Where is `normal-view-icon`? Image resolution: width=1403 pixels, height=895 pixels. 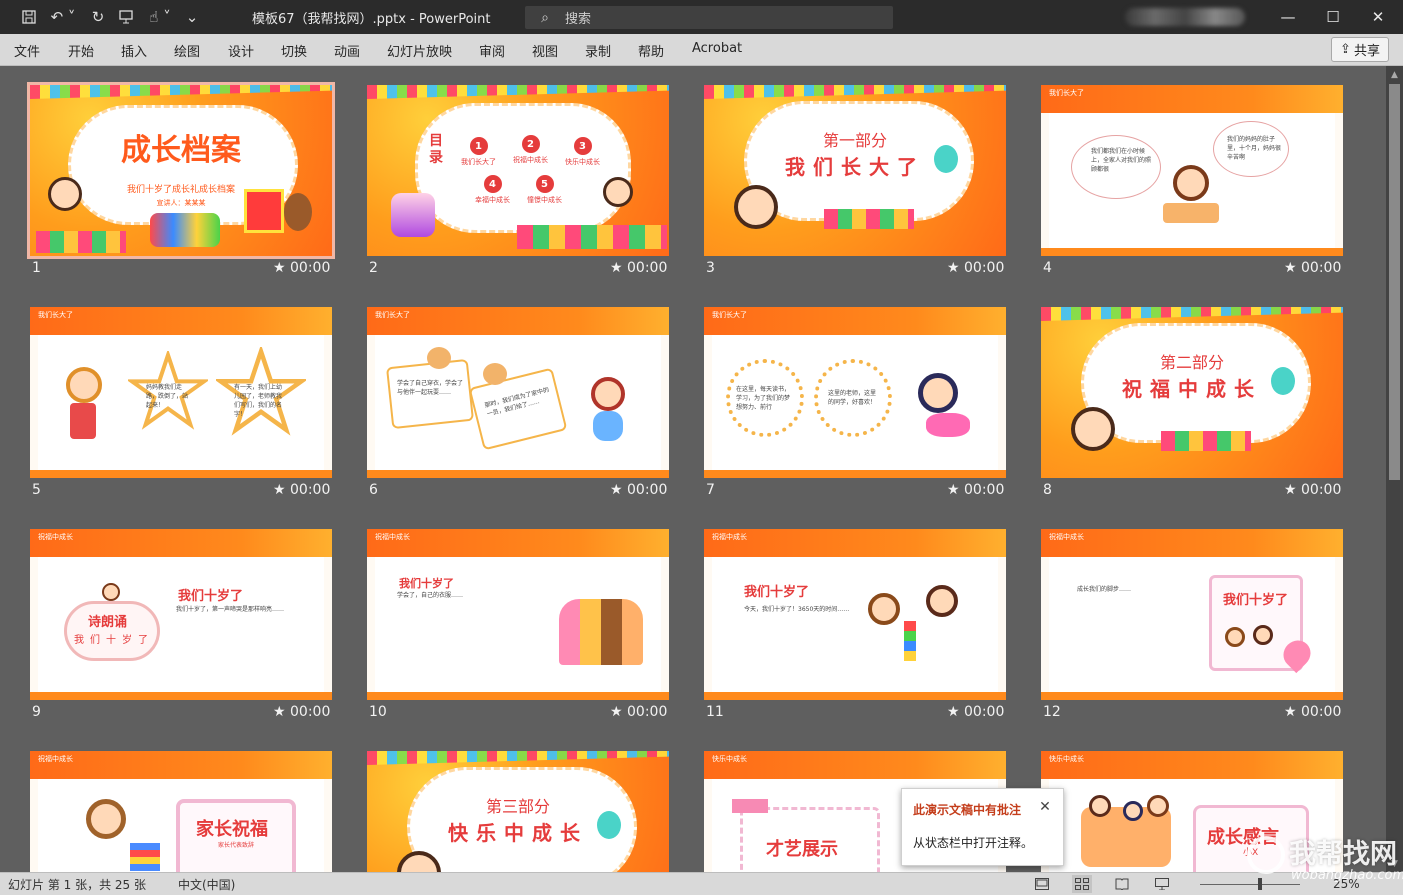 normal-view-icon is located at coordinates (1042, 884).